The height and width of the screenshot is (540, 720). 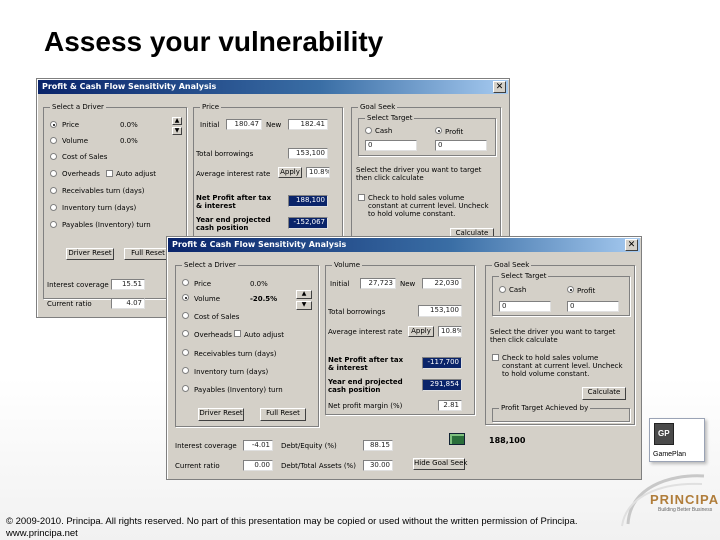 What do you see at coordinates (217, 317) in the screenshot?
I see `front-driver-label: Cost of Sales` at bounding box center [217, 317].